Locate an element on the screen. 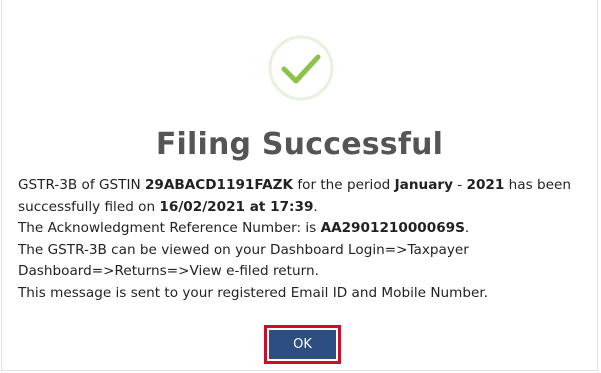  ok-button-highlight: OK is located at coordinates (302, 344).